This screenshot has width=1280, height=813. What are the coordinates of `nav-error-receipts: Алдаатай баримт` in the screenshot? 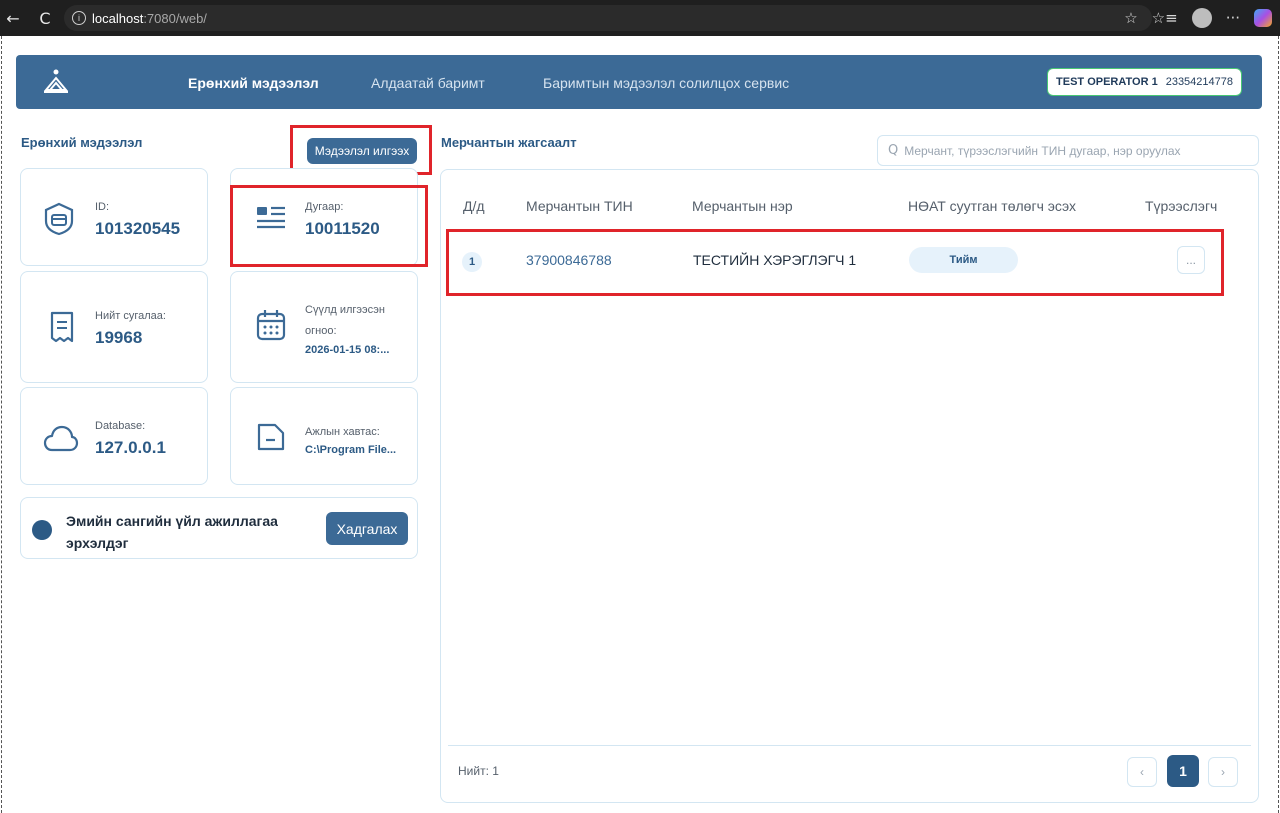 It's located at (428, 83).